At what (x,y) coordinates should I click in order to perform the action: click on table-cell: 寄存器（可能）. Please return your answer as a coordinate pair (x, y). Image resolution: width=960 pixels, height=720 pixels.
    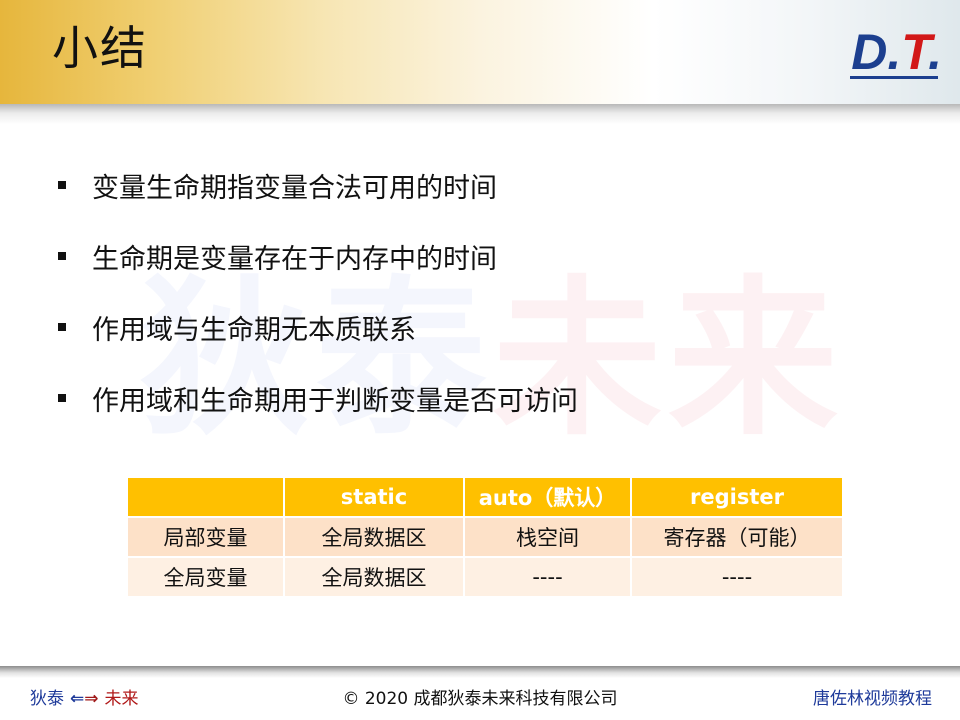
    Looking at the image, I should click on (737, 537).